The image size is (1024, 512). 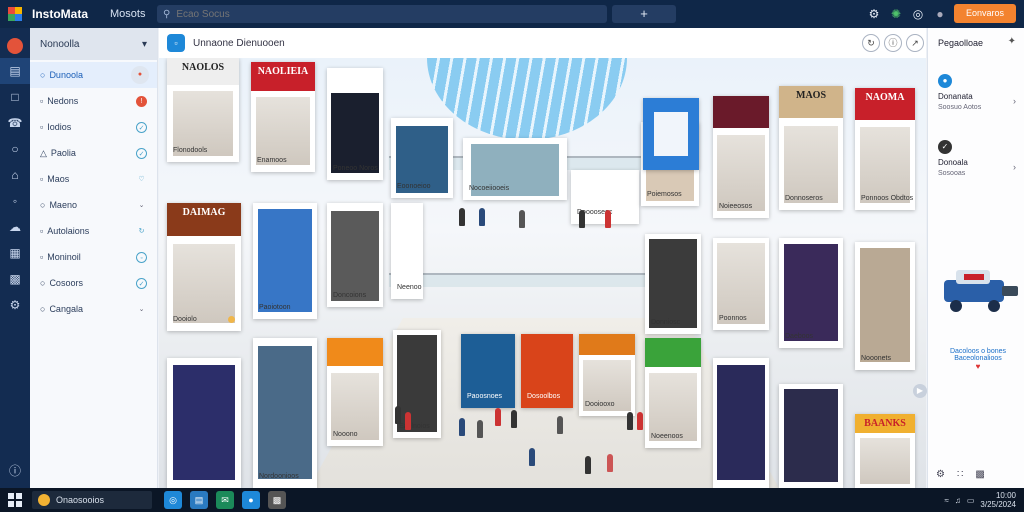 I want to click on panel-footer: ⚙ ∷ ▩, so click(x=960, y=474).